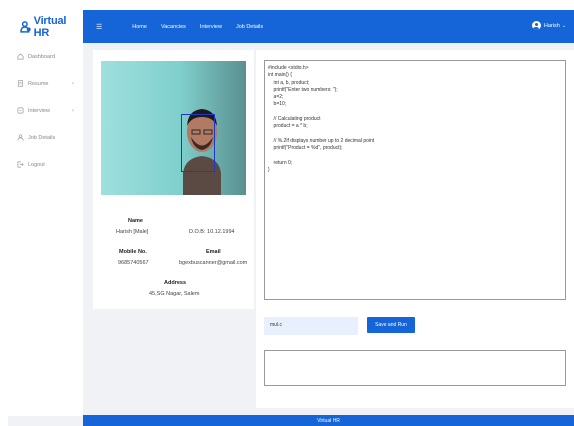 The width and height of the screenshot is (574, 426). Describe the element at coordinates (50, 26) in the screenshot. I see `logo-text: Virtual HR` at that location.